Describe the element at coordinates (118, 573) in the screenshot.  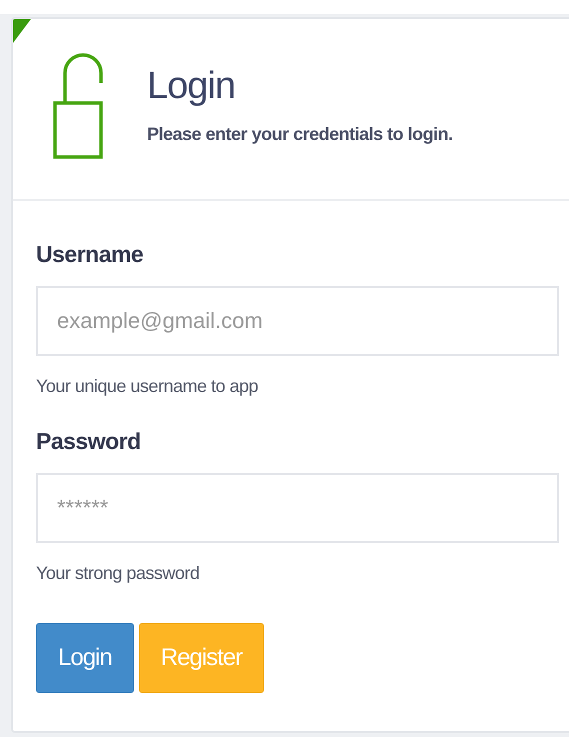
I see `help-text: Your strong password` at that location.